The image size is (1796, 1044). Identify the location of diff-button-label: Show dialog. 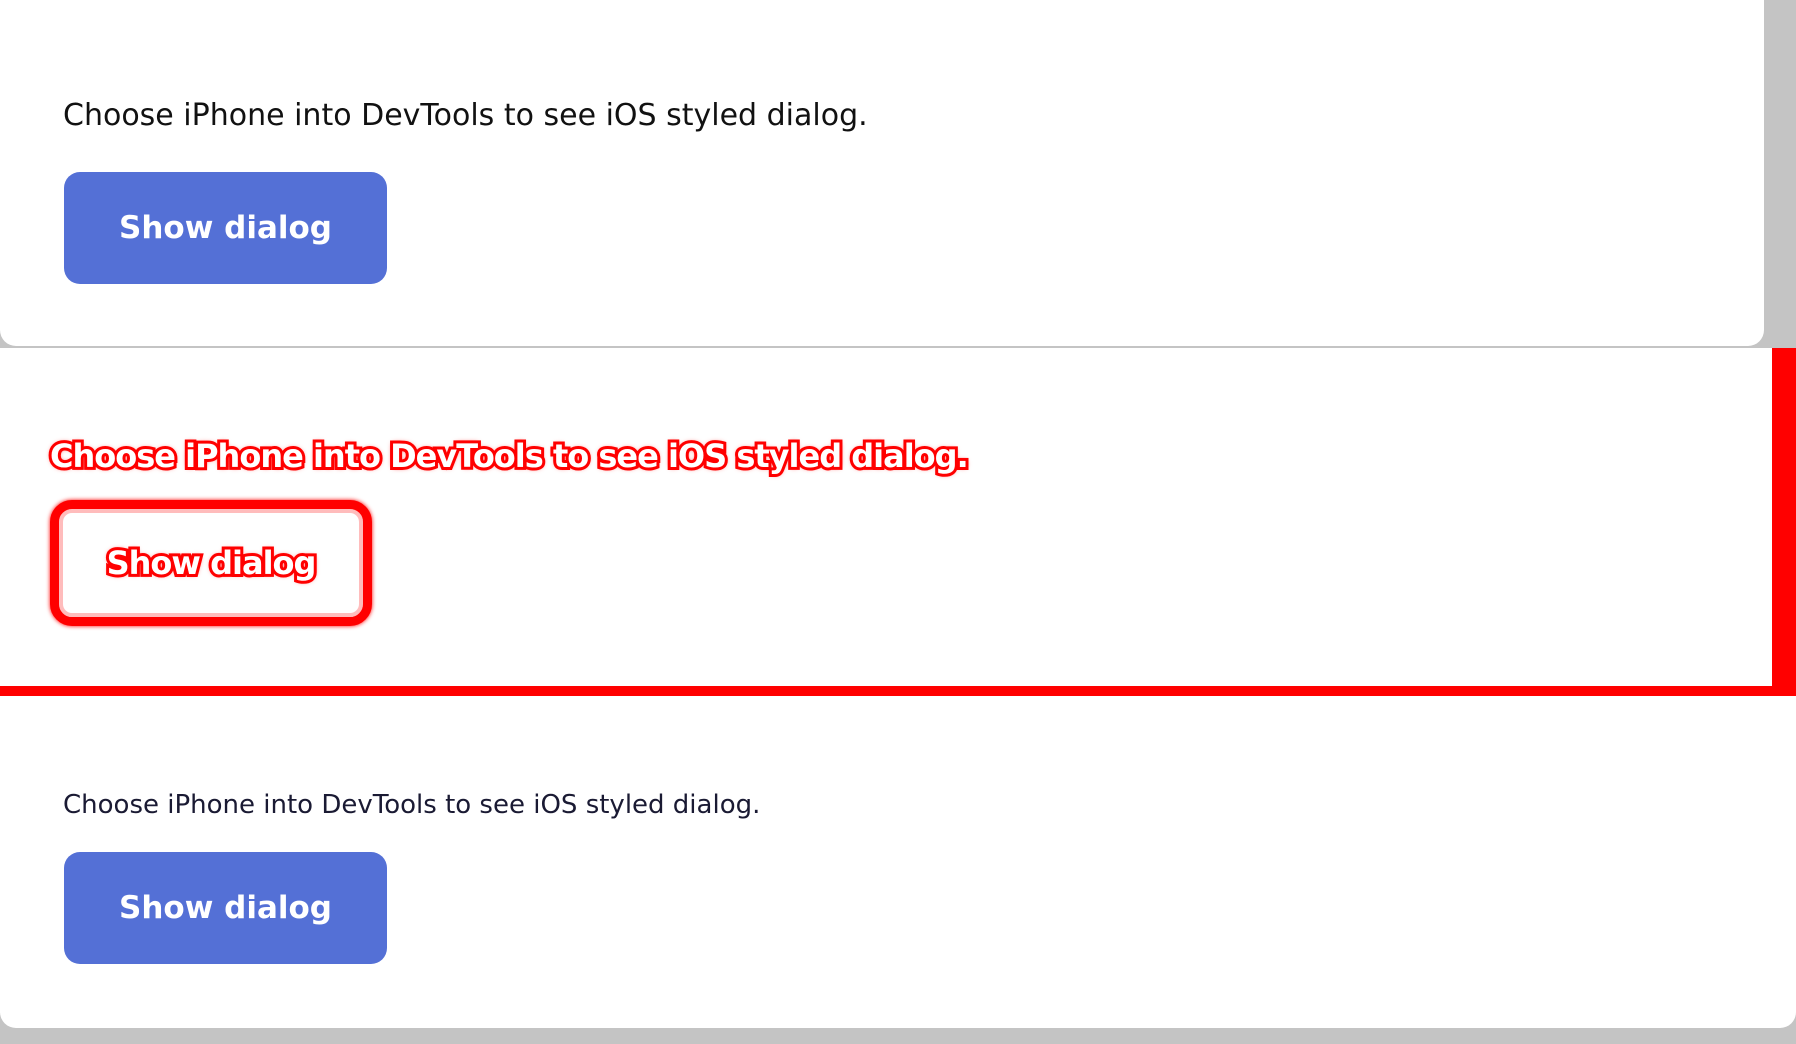
(212, 563).